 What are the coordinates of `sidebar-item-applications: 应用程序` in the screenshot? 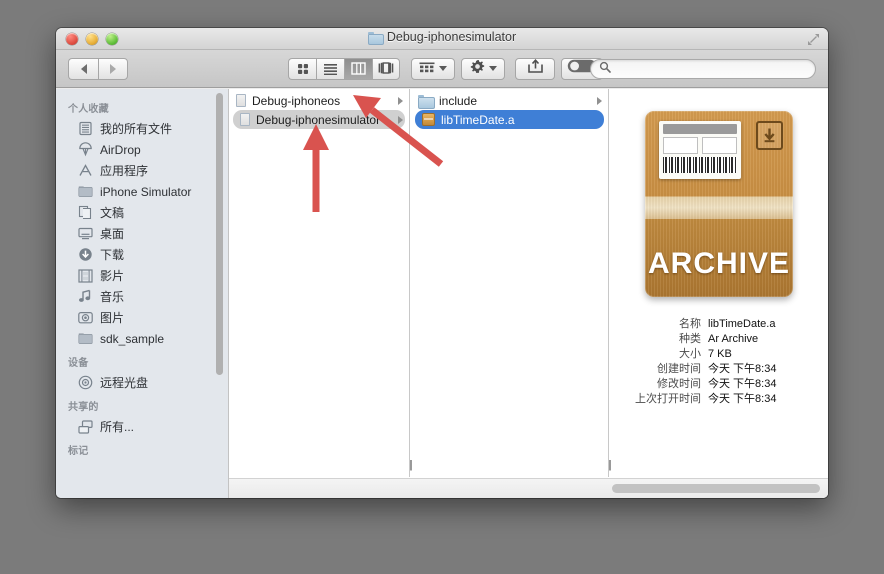 It's located at (142, 170).